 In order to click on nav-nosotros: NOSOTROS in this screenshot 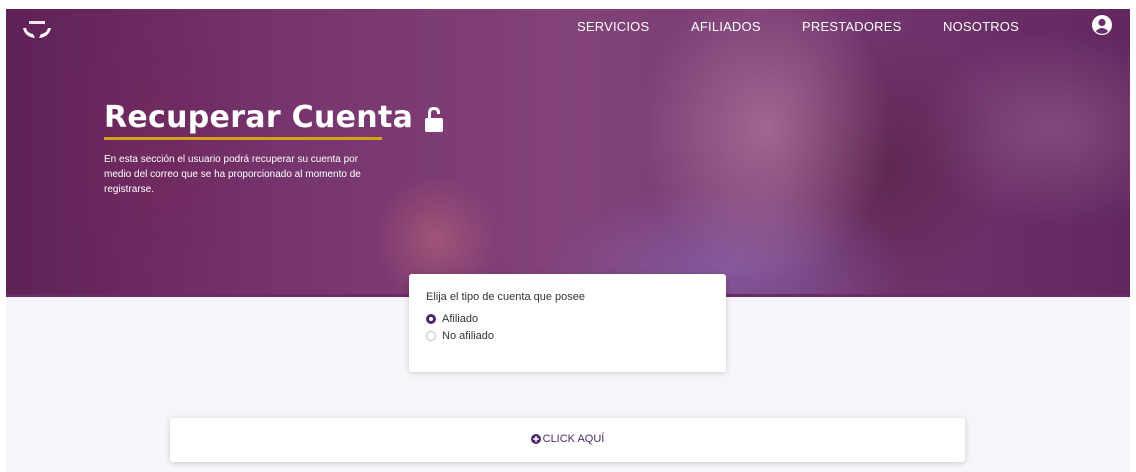, I will do `click(981, 26)`.